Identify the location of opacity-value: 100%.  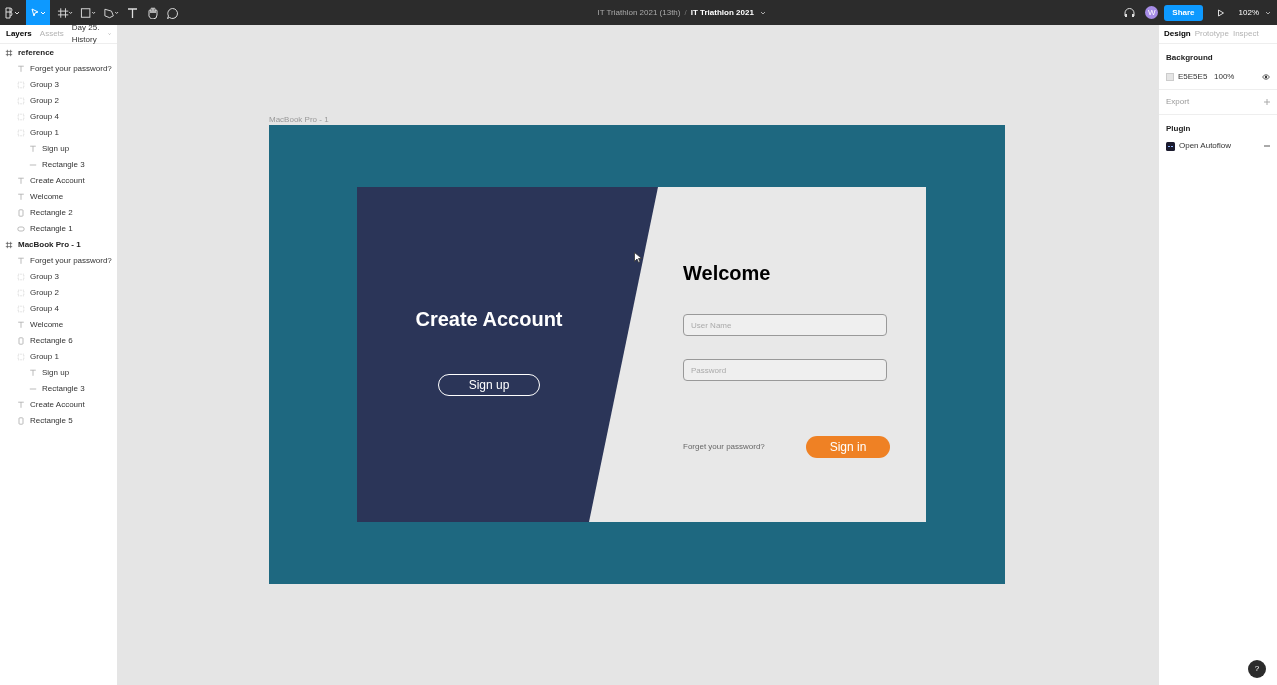
(1224, 77).